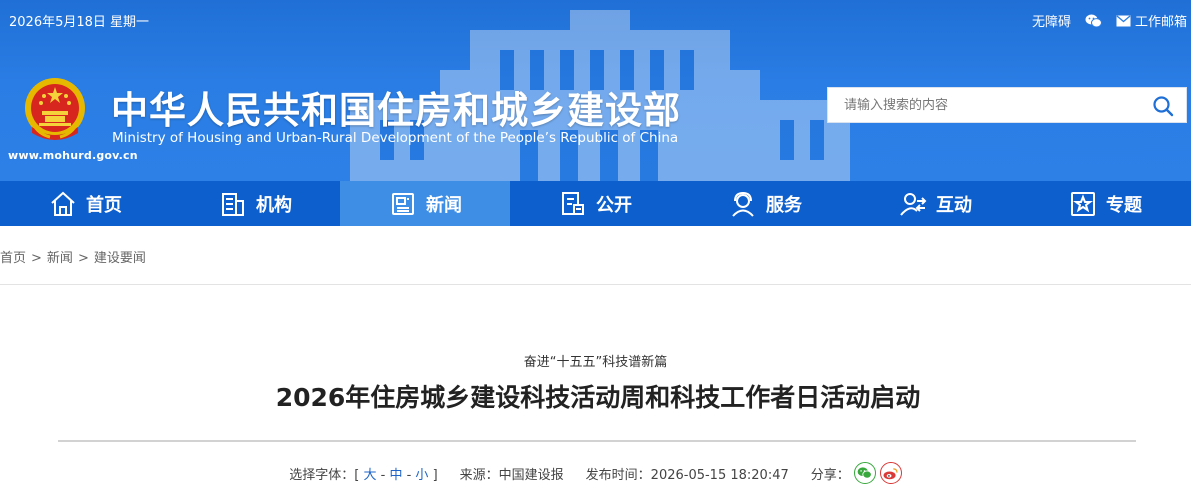 The width and height of the screenshot is (1191, 498). Describe the element at coordinates (1163, 106) in the screenshot. I see `search-icon` at that location.